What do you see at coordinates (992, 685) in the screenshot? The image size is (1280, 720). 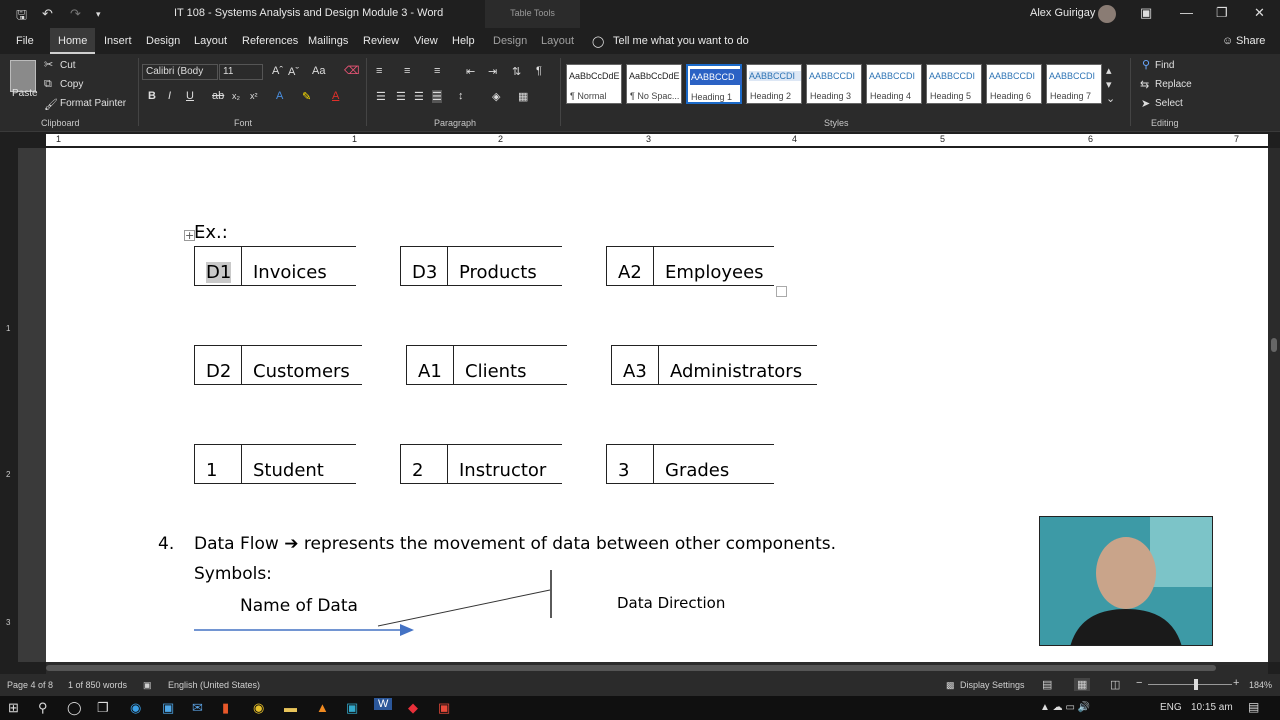 I see `display-settings-button: Display Settings` at bounding box center [992, 685].